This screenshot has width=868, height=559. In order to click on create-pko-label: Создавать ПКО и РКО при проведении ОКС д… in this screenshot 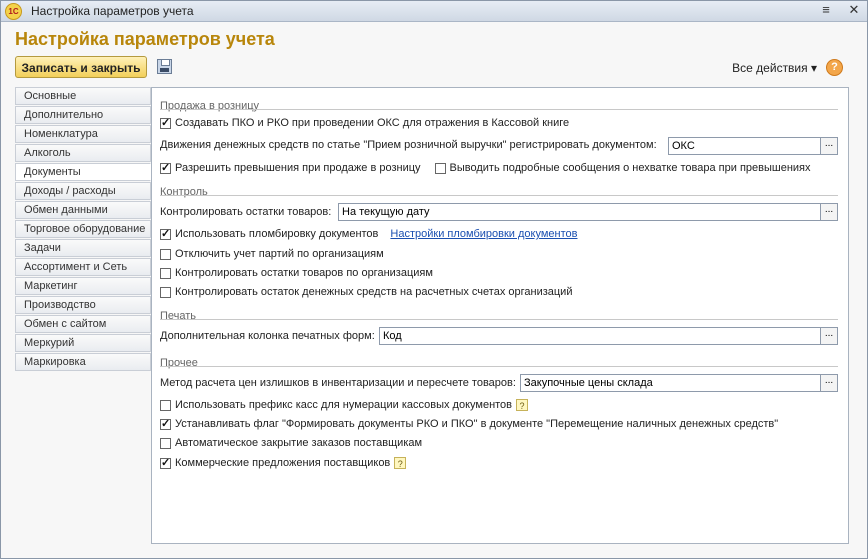, I will do `click(372, 123)`.